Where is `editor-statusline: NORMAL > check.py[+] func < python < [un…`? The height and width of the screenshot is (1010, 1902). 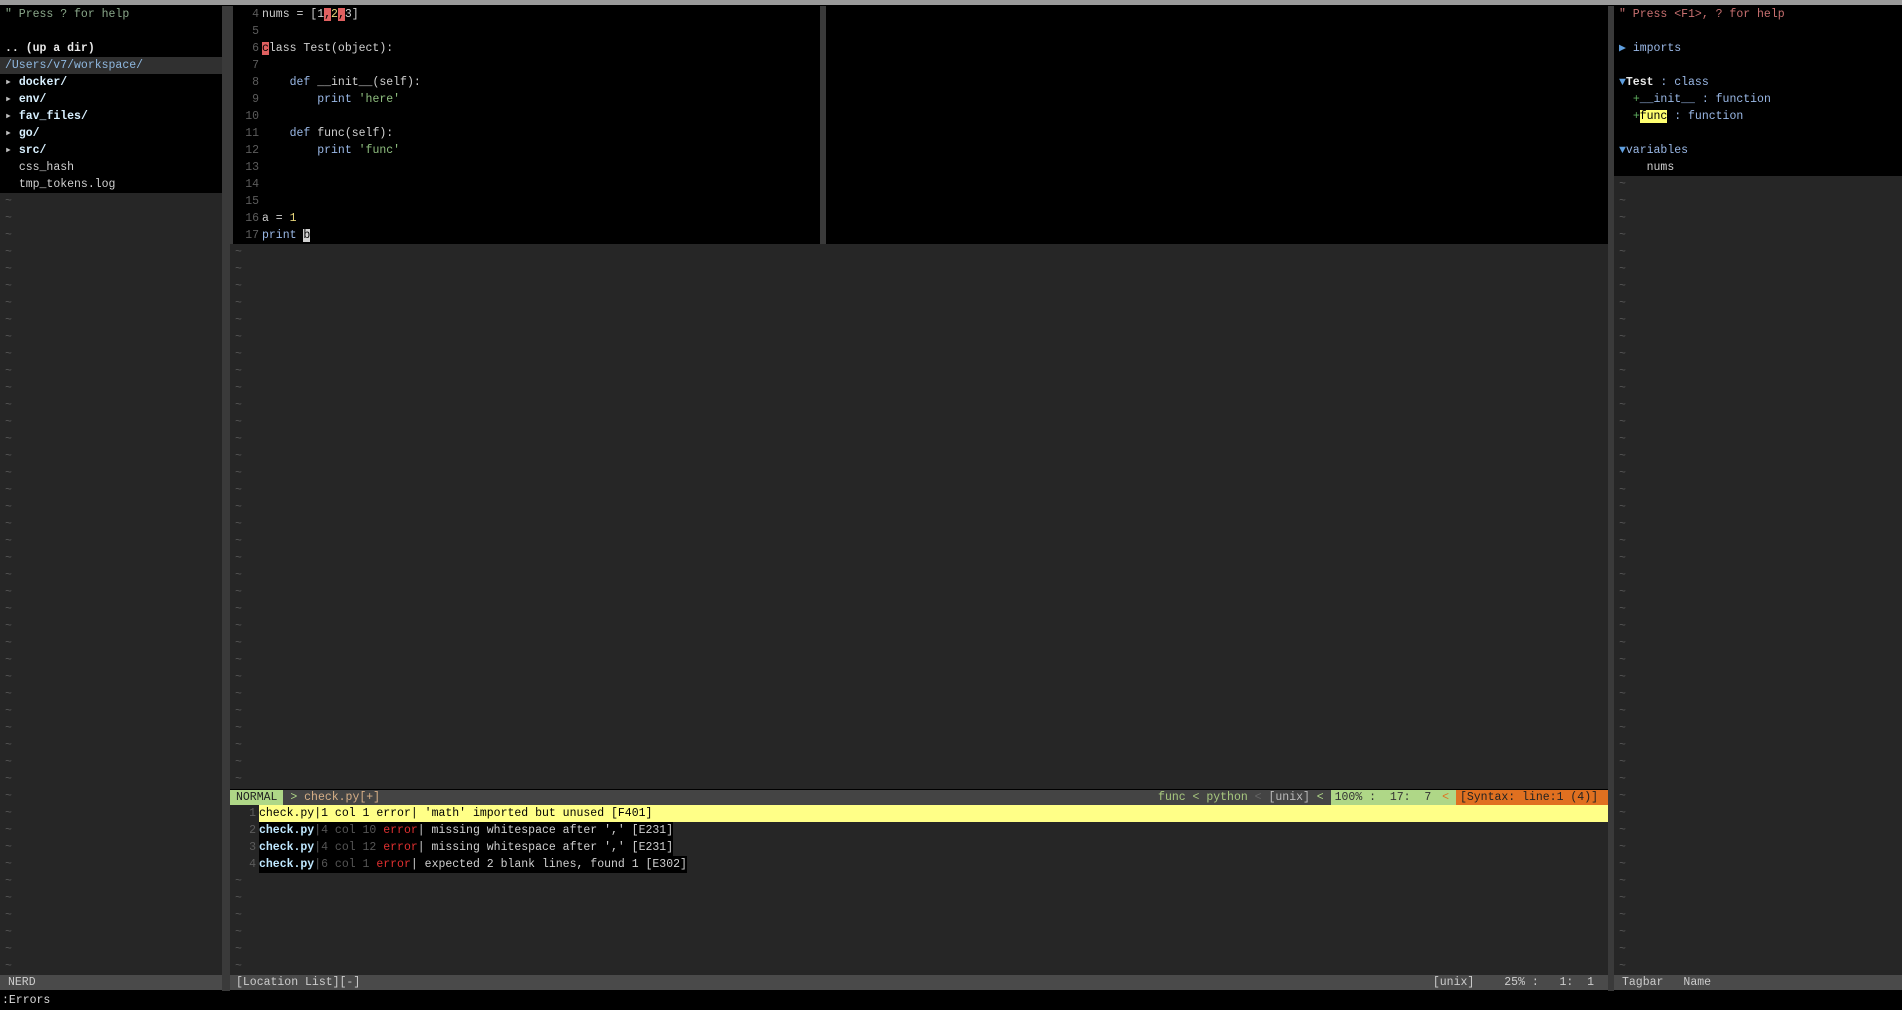 editor-statusline: NORMAL > check.py[+] func < python < [un… is located at coordinates (919, 797).